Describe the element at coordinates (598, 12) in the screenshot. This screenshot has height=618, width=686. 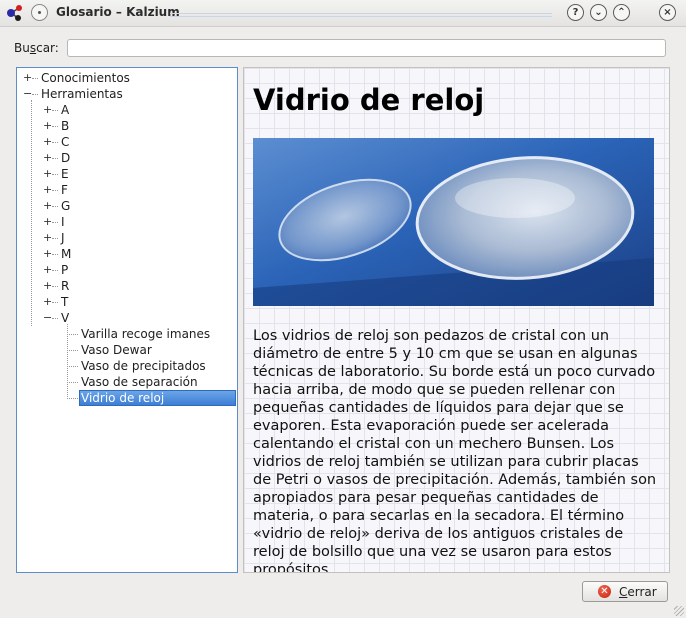
I see `minimize-icon: ⌄` at that location.